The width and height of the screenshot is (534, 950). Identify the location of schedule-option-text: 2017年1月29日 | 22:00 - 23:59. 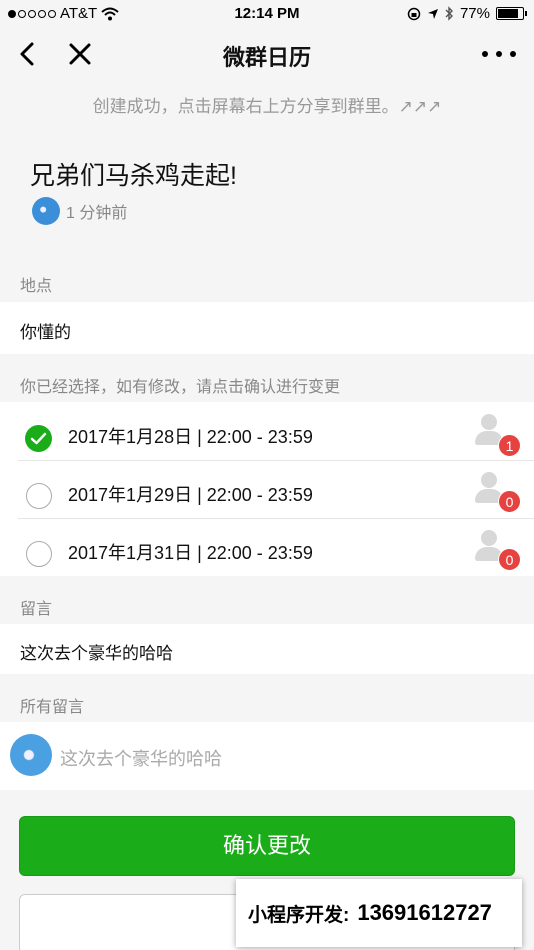
(190, 495).